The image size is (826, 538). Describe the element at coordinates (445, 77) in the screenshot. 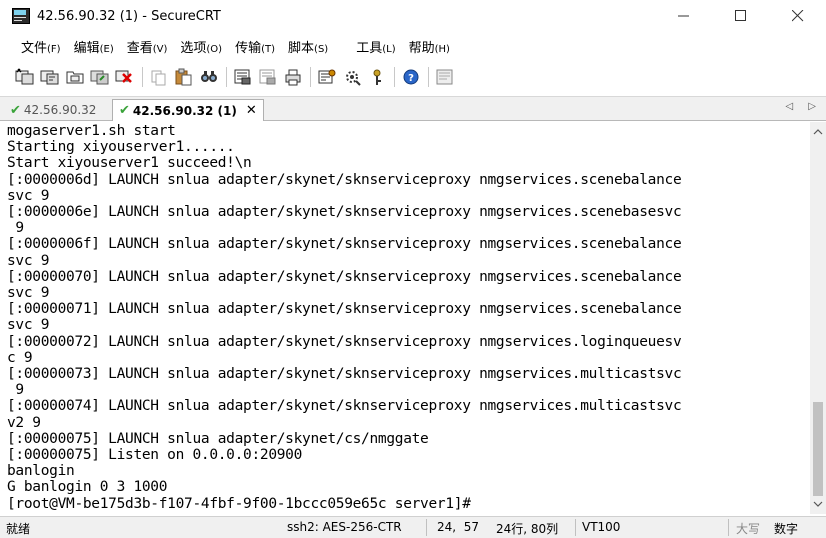

I see `screenshot-icon` at that location.